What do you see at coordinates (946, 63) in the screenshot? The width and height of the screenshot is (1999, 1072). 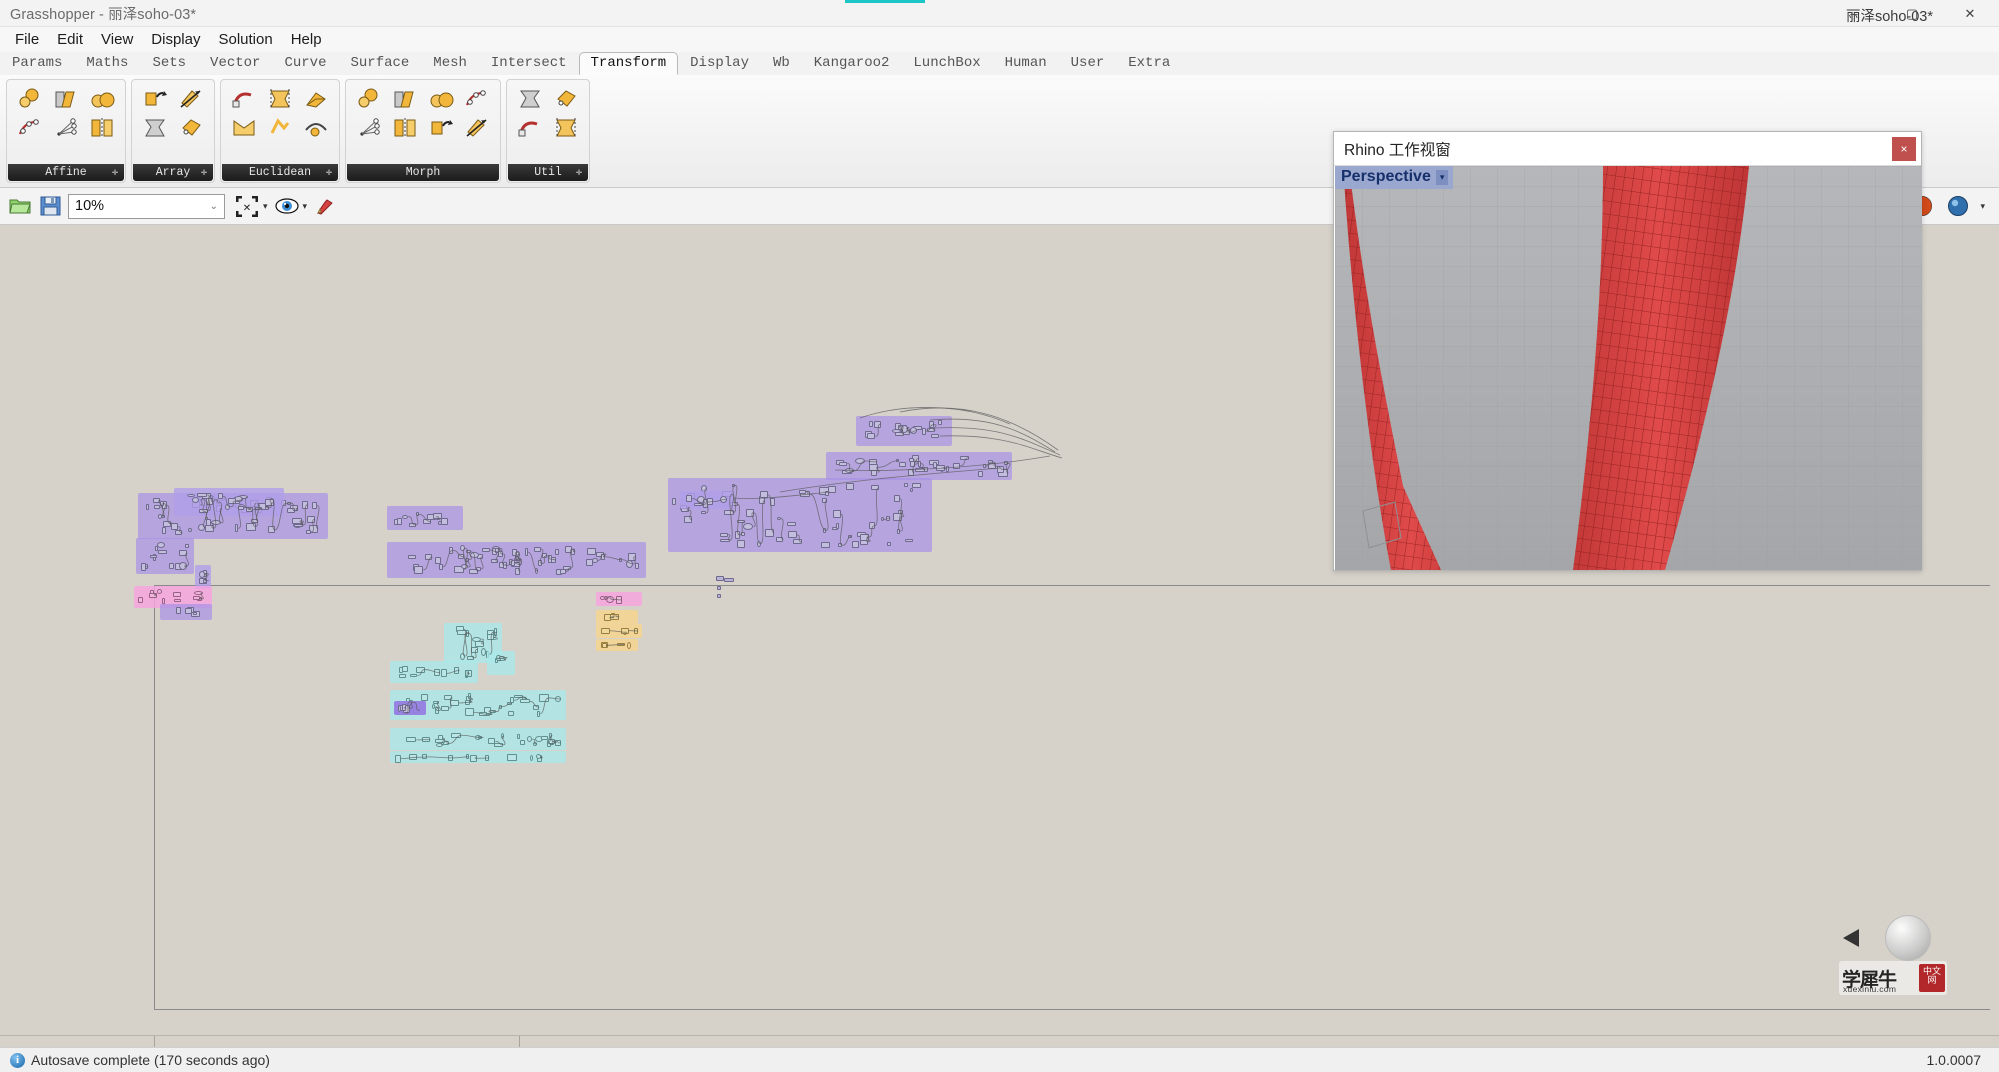 I see `ribbon-tab-lunchbox: LunchBox` at bounding box center [946, 63].